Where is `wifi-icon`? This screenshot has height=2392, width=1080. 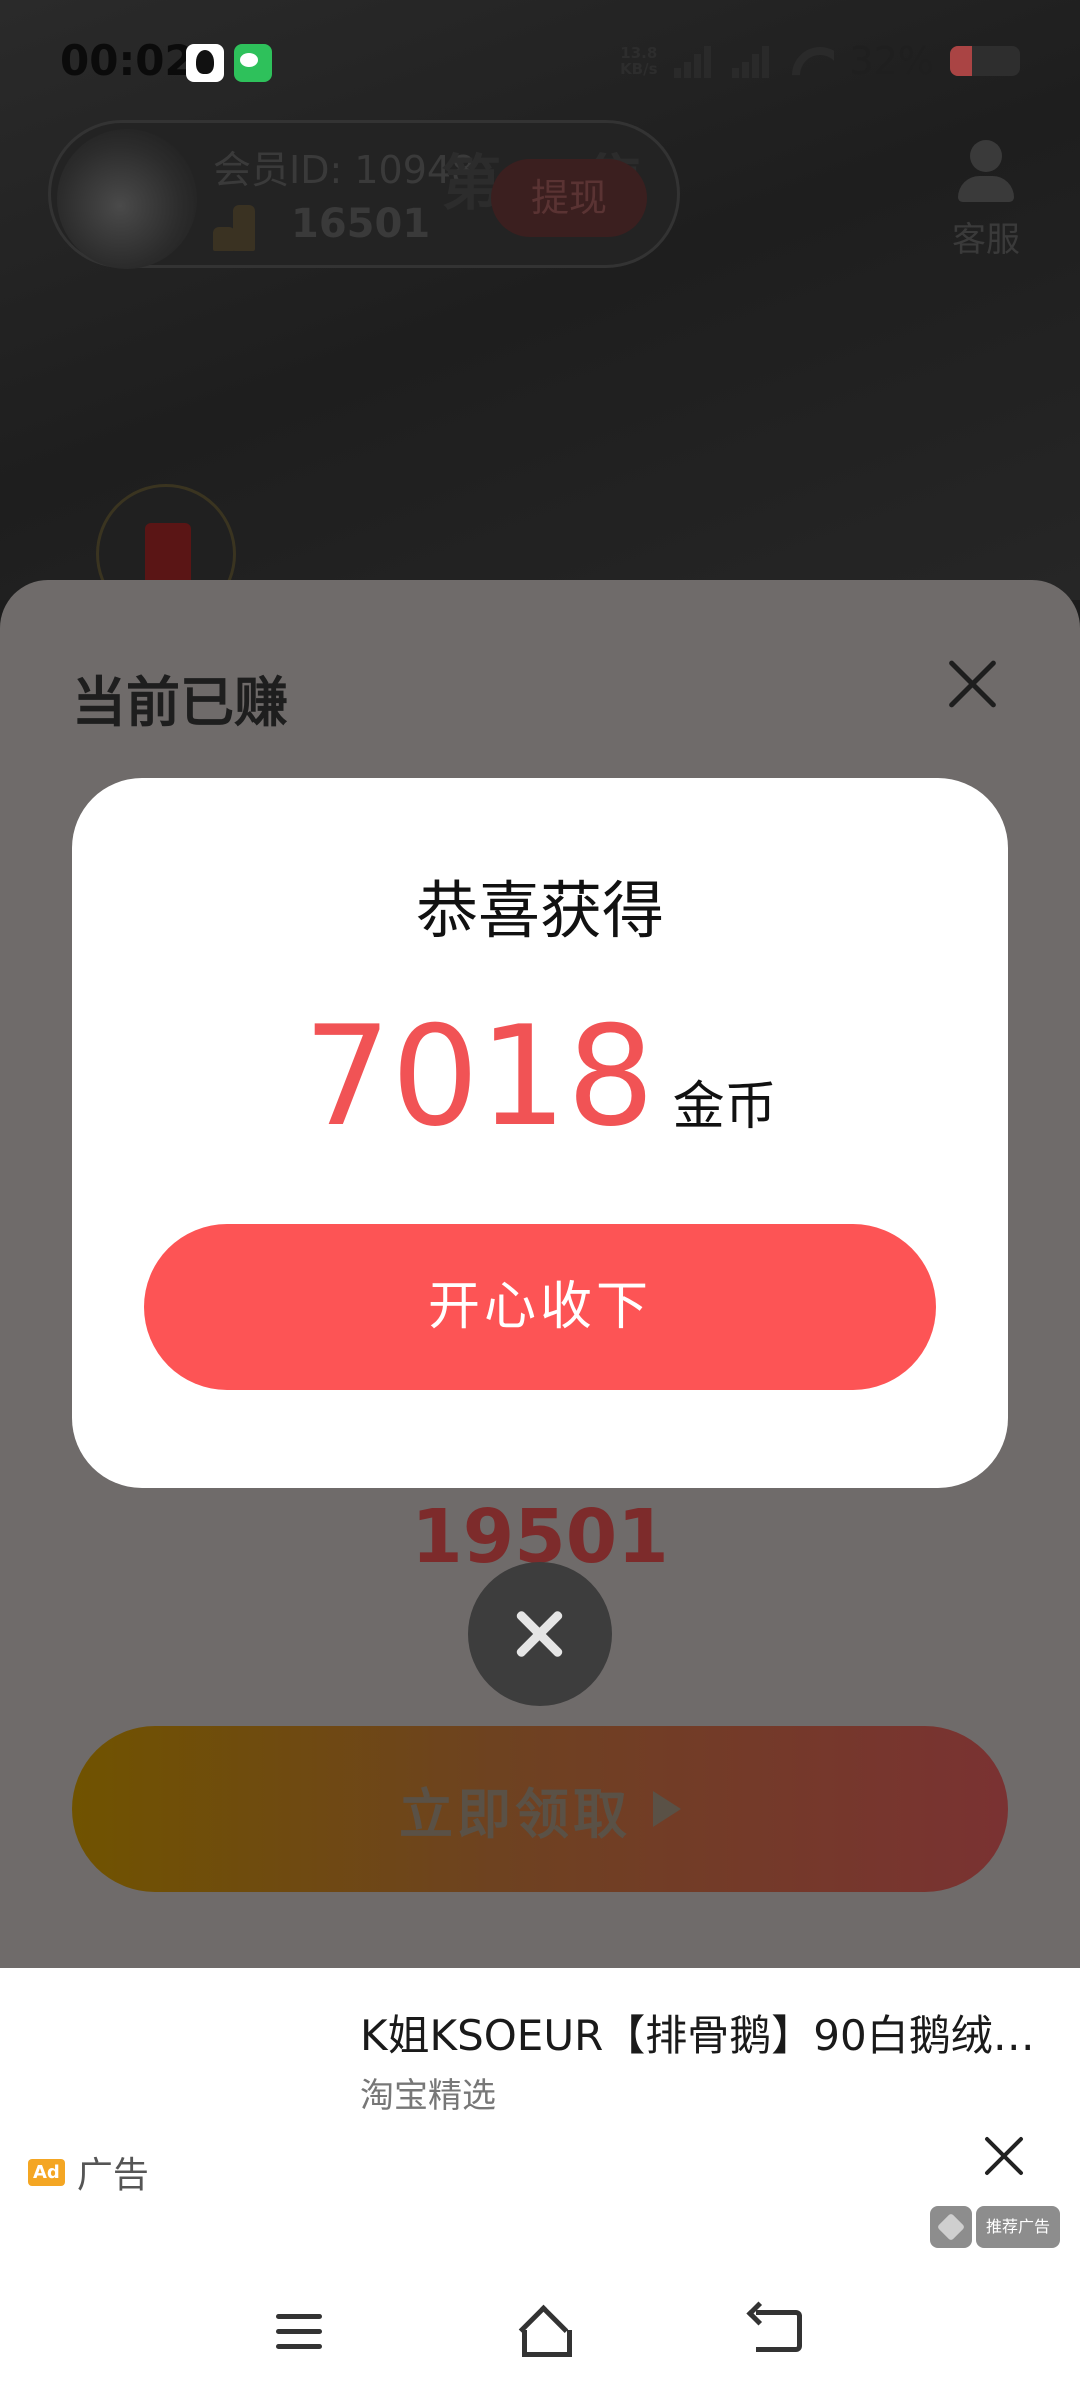 wifi-icon is located at coordinates (812, 61).